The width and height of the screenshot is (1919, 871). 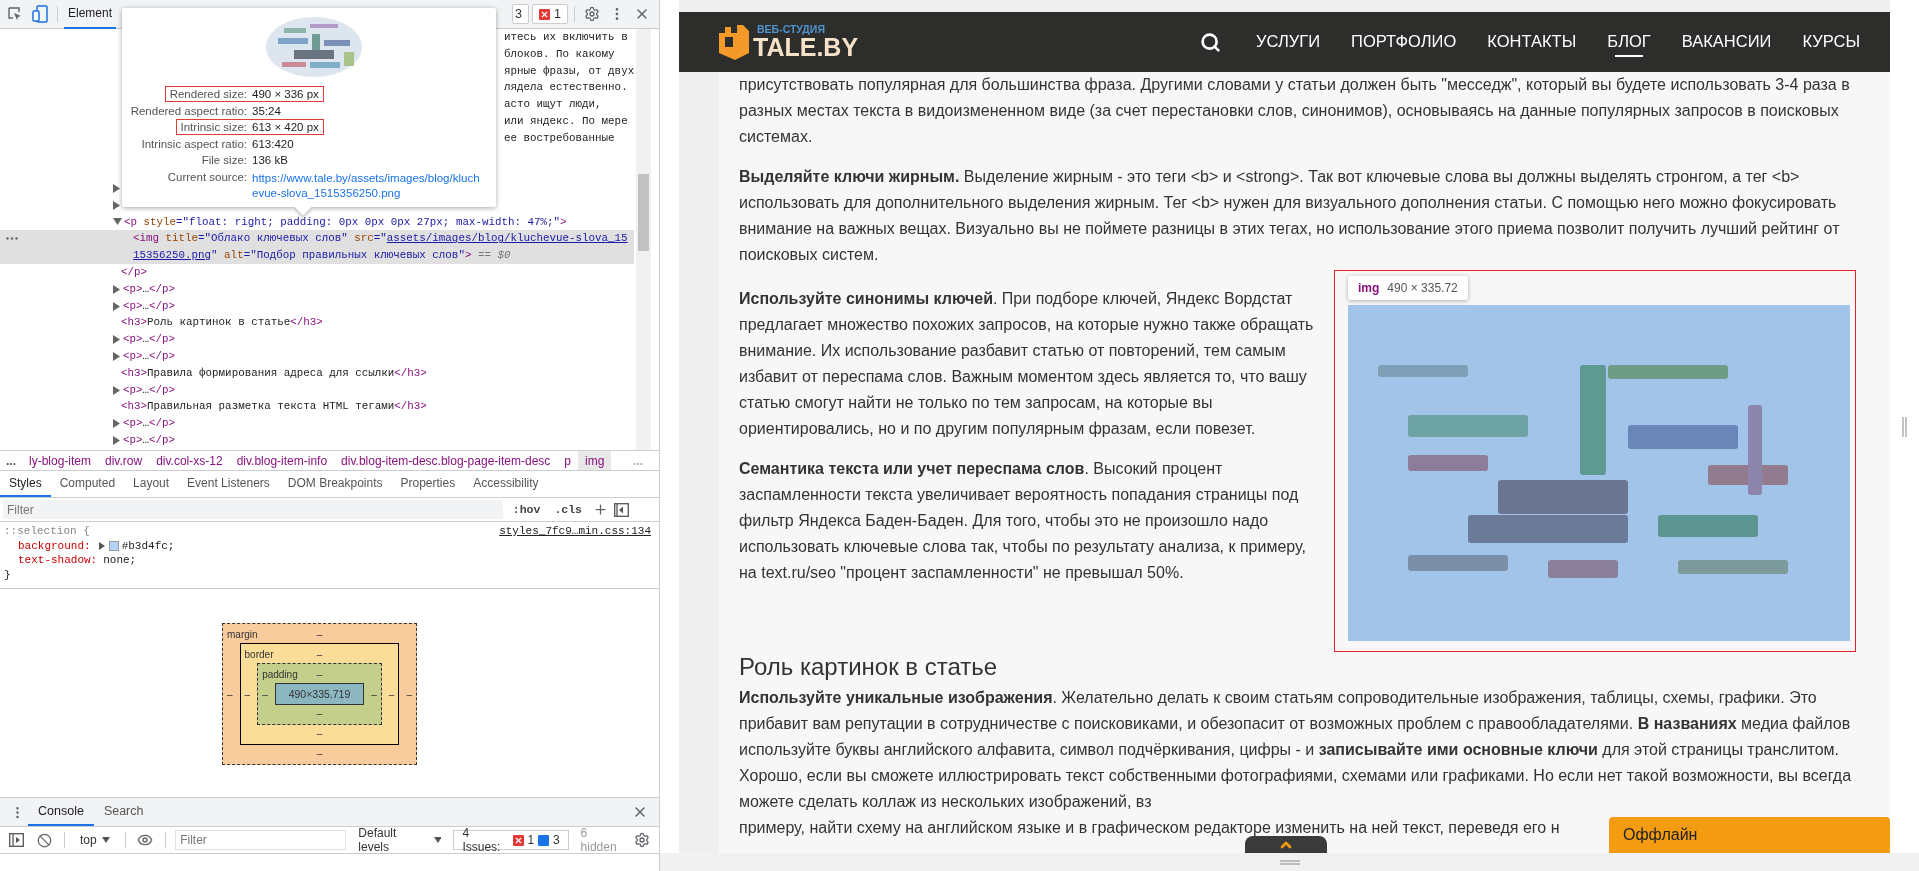 What do you see at coordinates (282, 460) in the screenshot?
I see `breadcrumb: div.blog-item-info` at bounding box center [282, 460].